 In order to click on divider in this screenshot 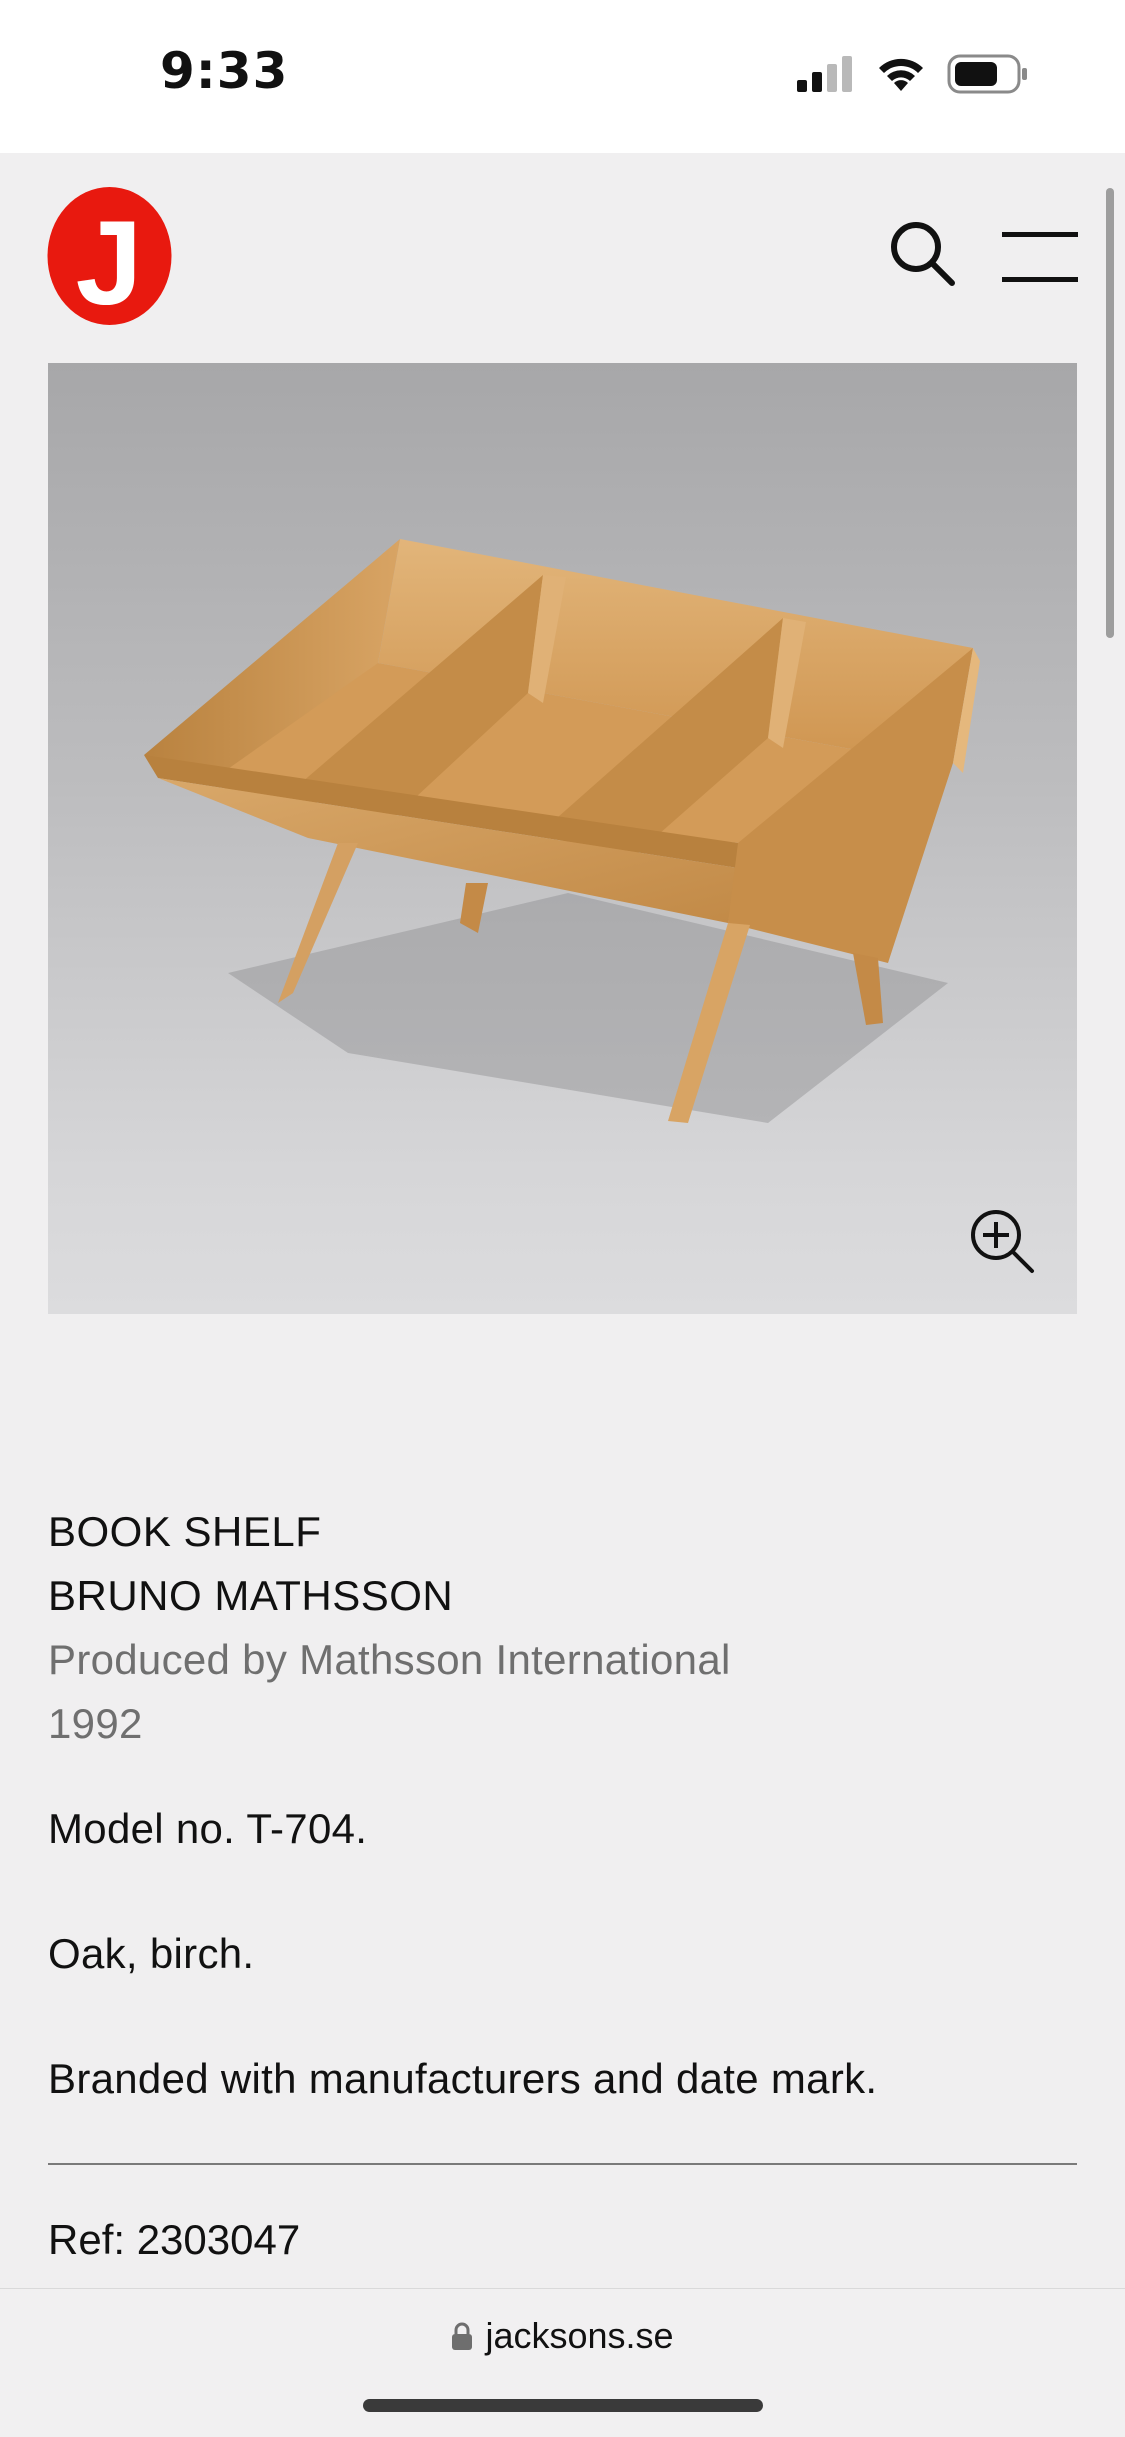, I will do `click(562, 2164)`.